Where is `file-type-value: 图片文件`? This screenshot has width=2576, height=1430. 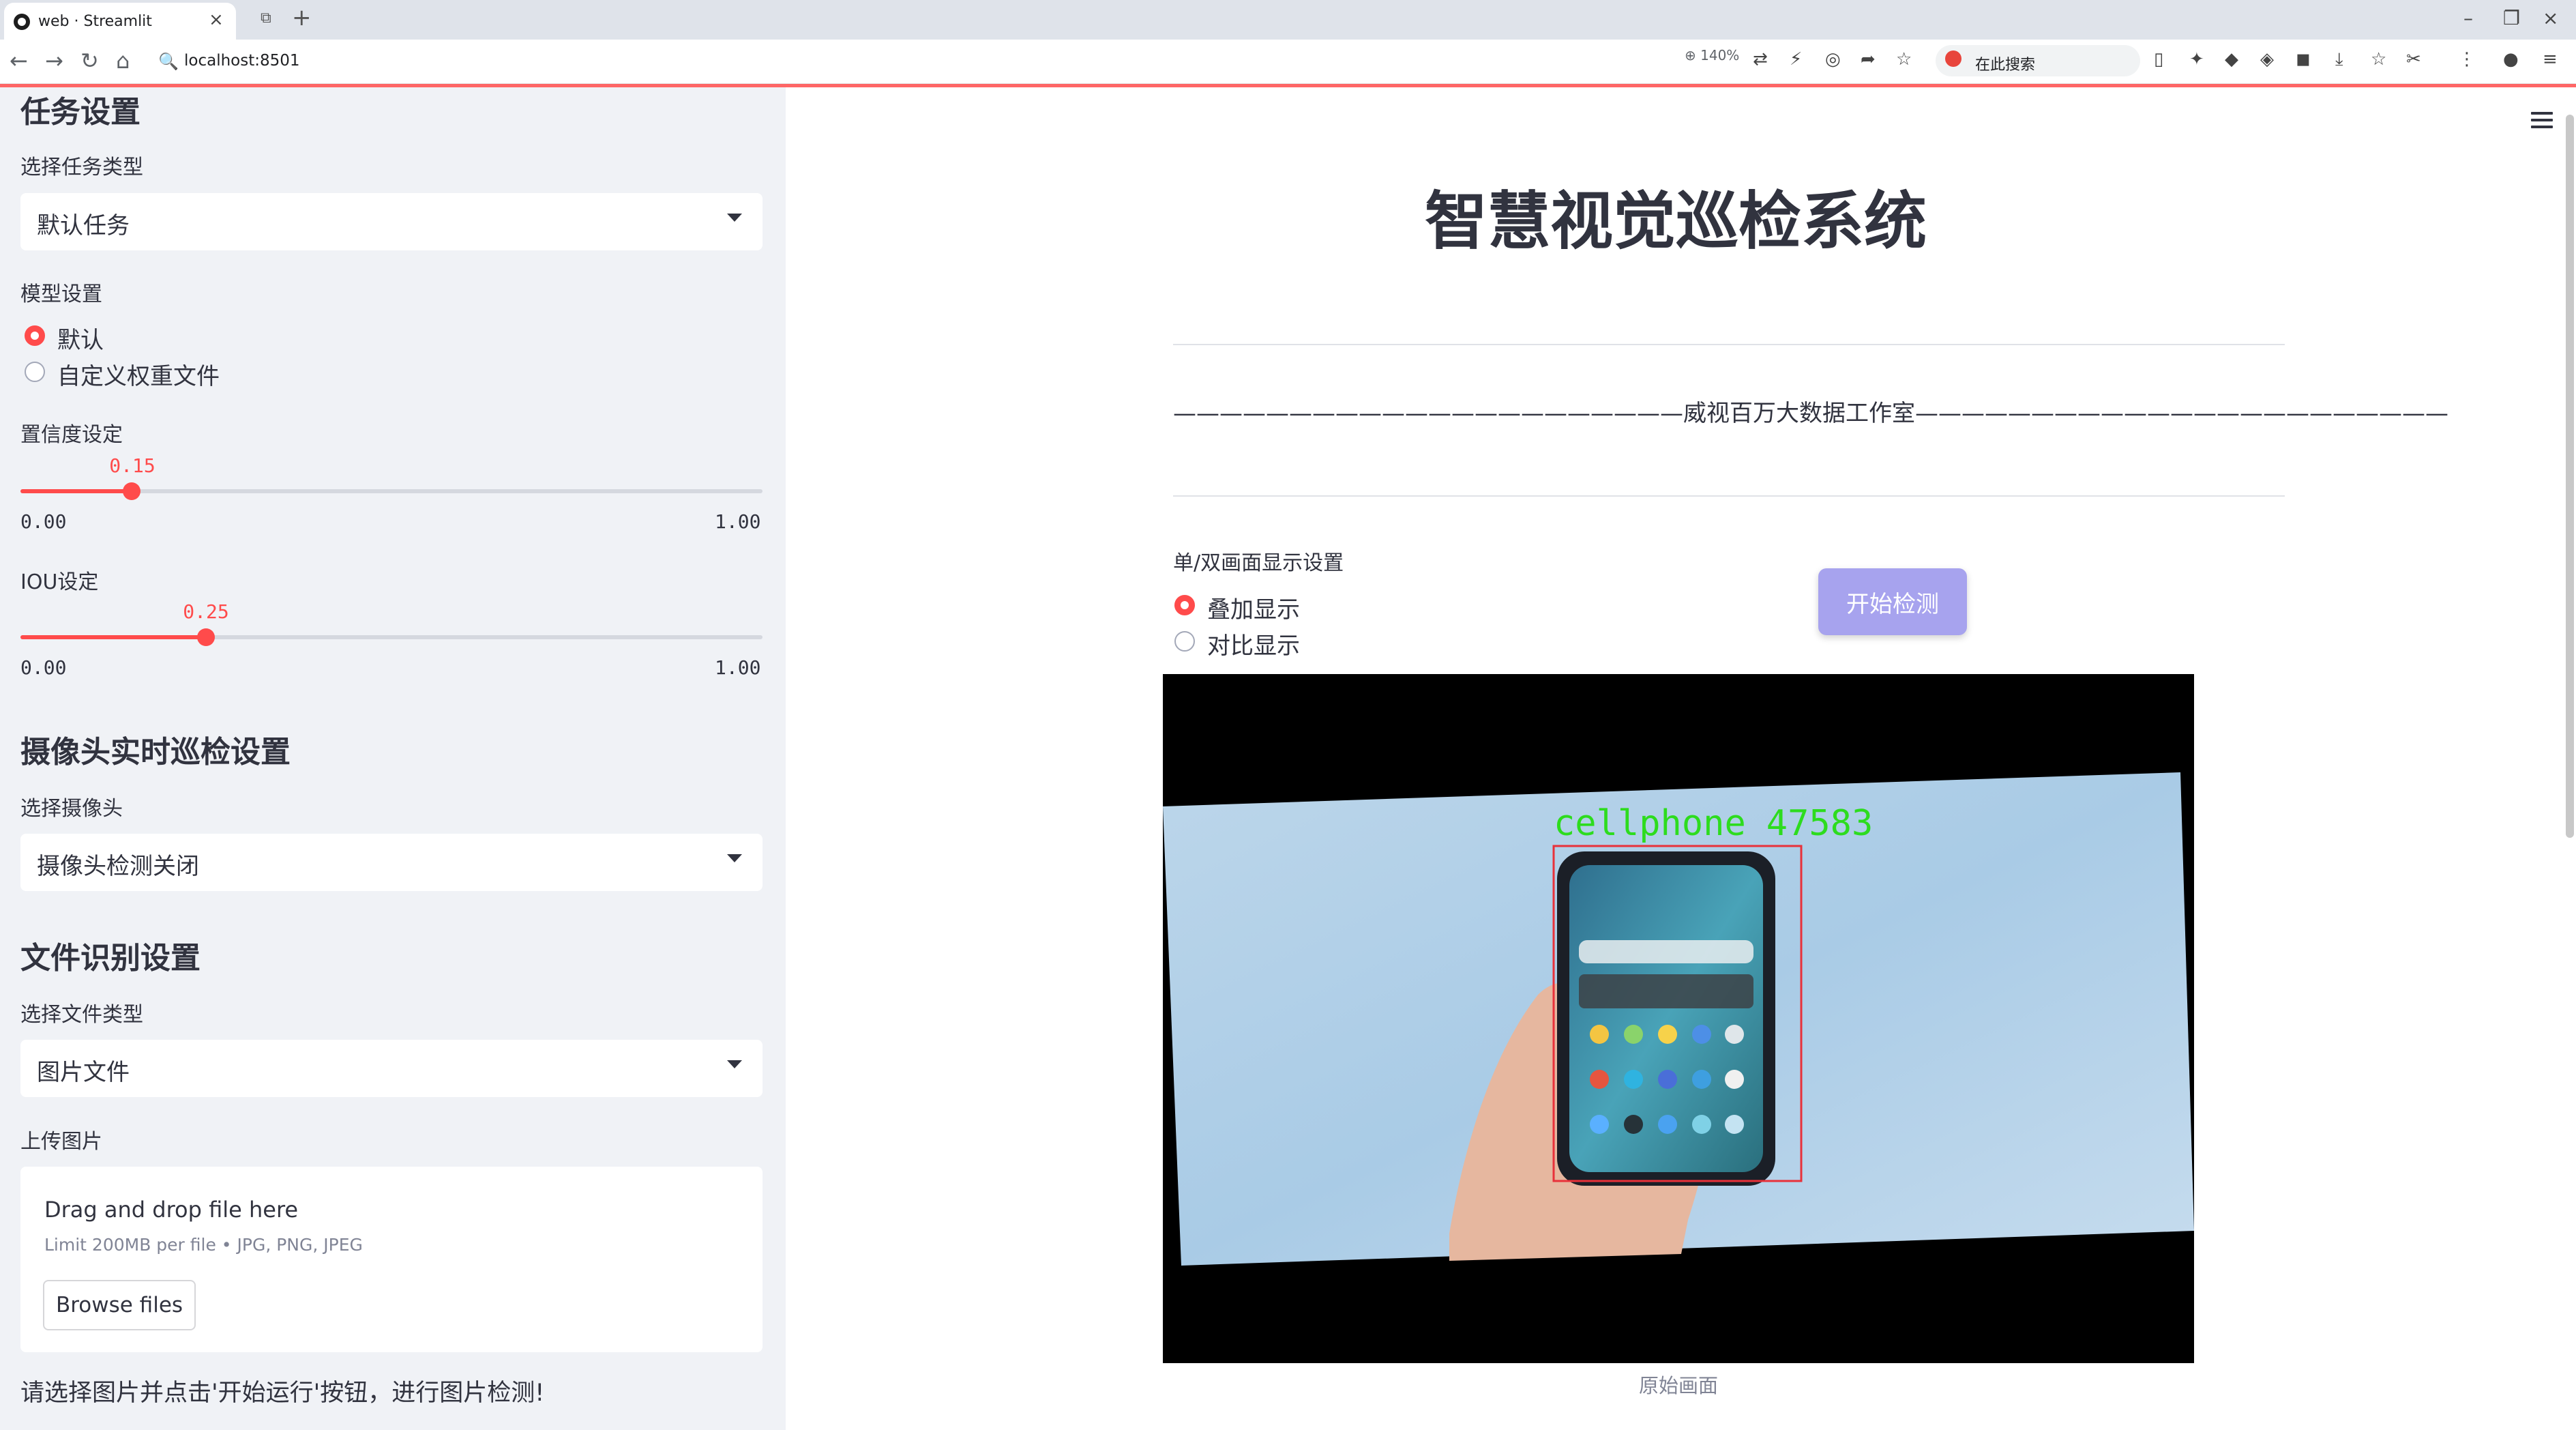 file-type-value: 图片文件 is located at coordinates (83, 1072).